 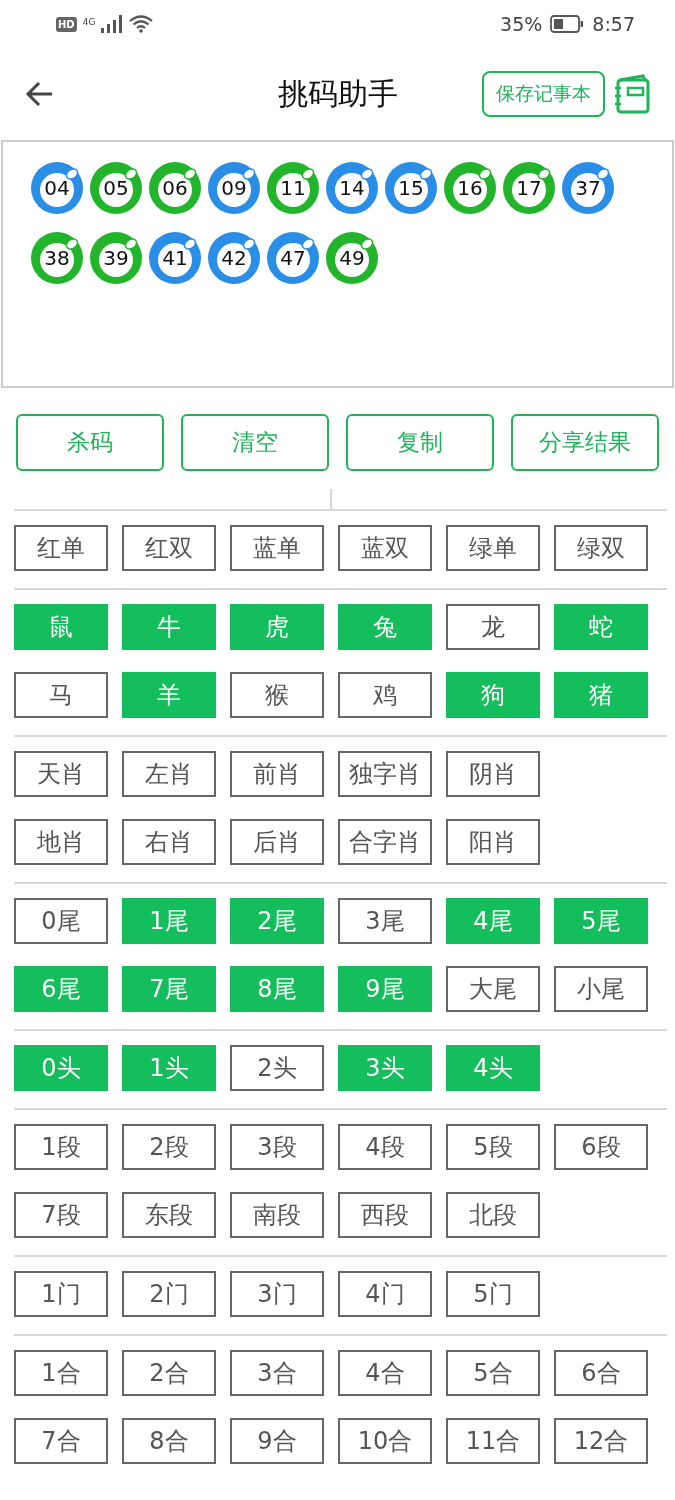 What do you see at coordinates (112, 24) in the screenshot?
I see `signal-icon` at bounding box center [112, 24].